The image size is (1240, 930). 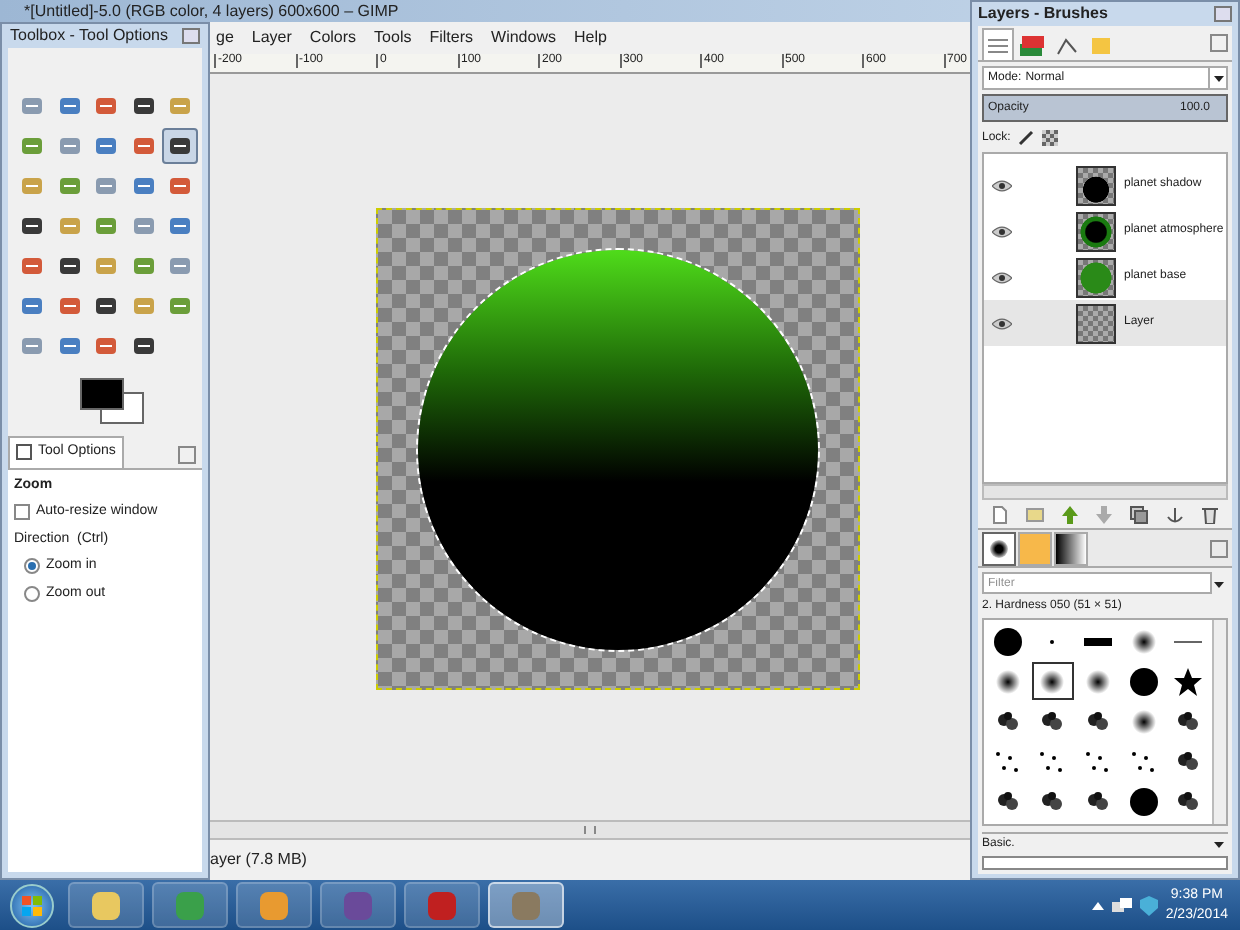 I want to click on start-button, so click(x=32, y=905).